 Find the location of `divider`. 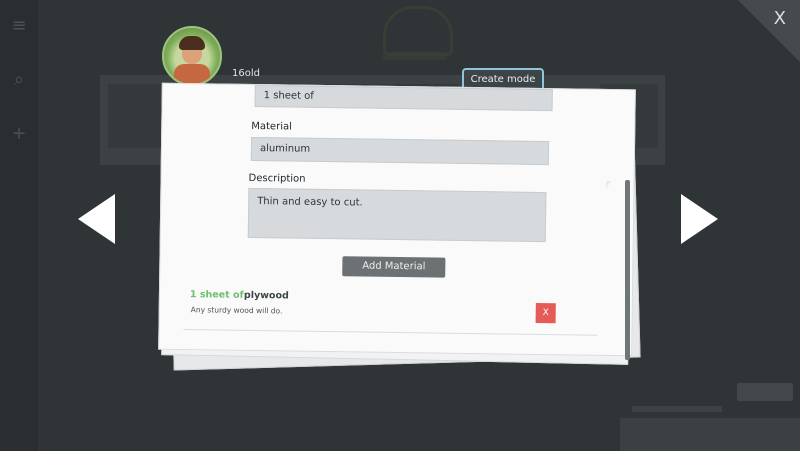

divider is located at coordinates (390, 332).